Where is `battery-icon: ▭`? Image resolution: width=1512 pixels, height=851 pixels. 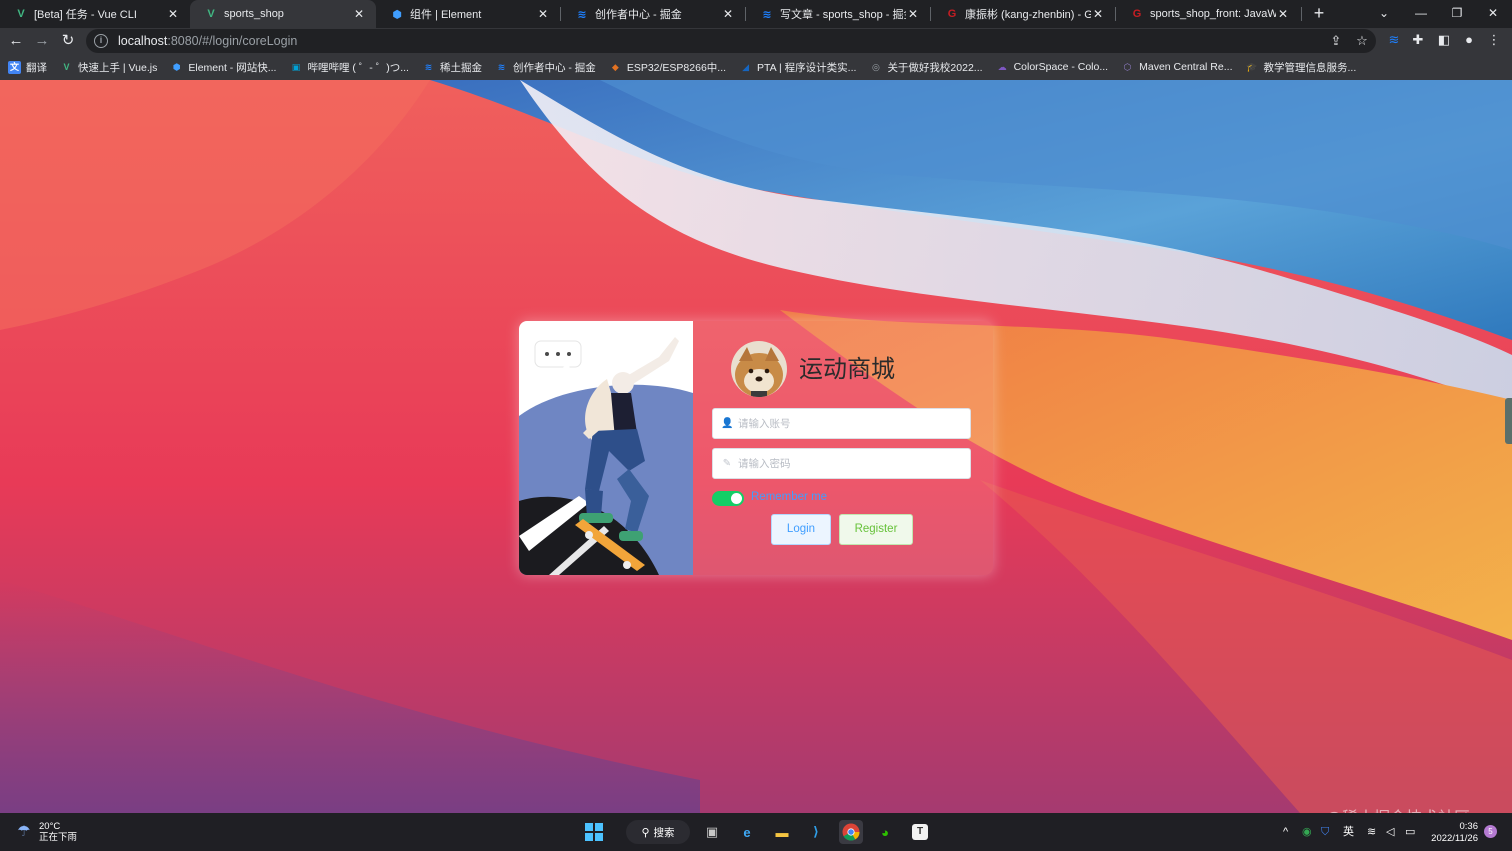 battery-icon: ▭ is located at coordinates (1410, 832).